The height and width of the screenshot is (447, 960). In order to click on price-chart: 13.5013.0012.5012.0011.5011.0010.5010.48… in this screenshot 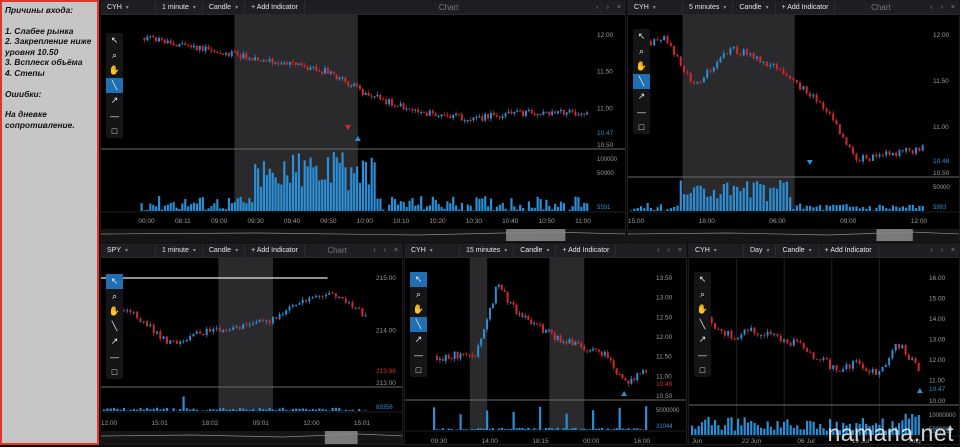, I will do `click(546, 351)`.